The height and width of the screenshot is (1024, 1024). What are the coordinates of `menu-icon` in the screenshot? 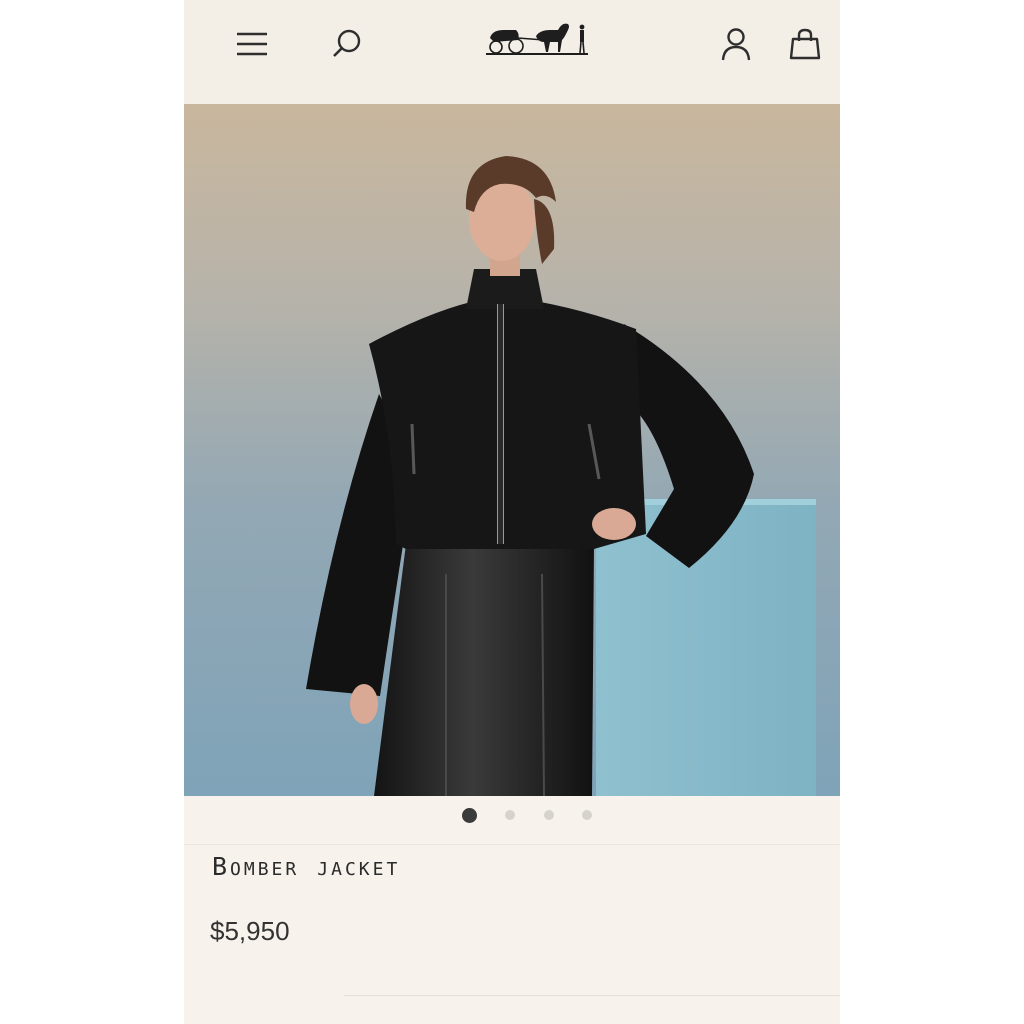 It's located at (252, 44).